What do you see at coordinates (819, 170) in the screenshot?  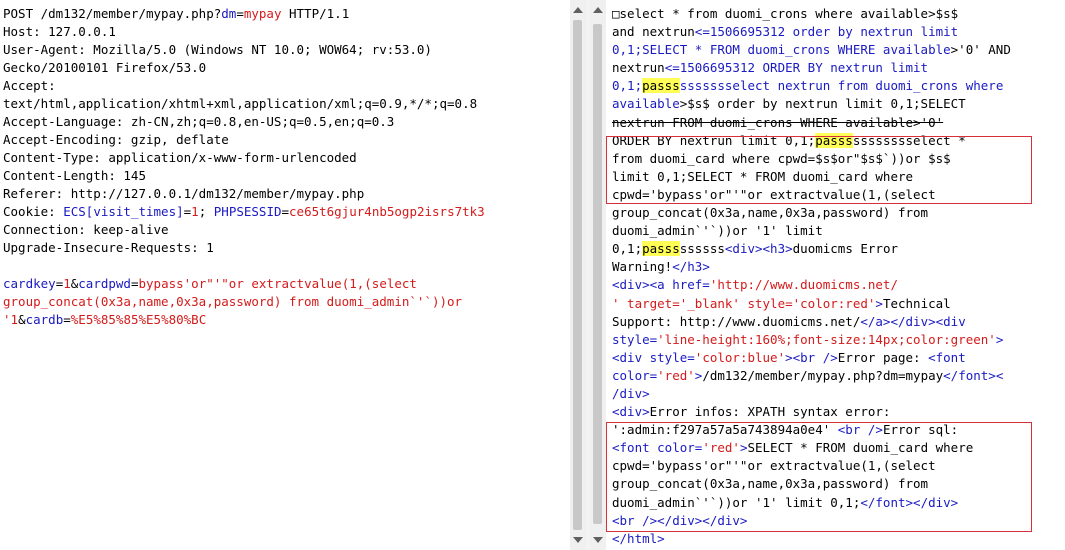 I see `highlight-box-sql` at bounding box center [819, 170].